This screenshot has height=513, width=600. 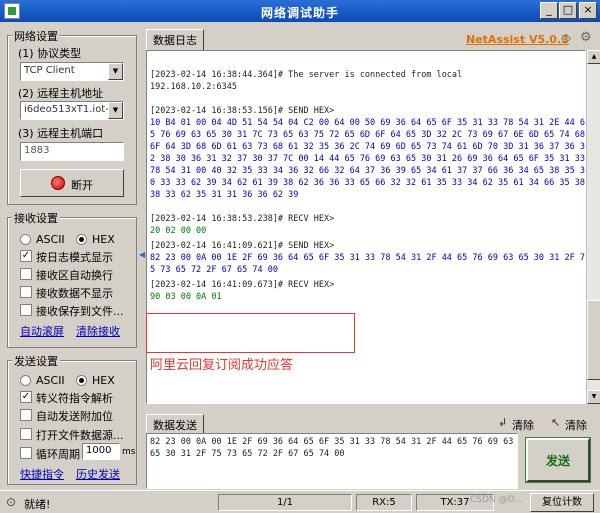 I want to click on send-ascii-radio, so click(x=25, y=380).